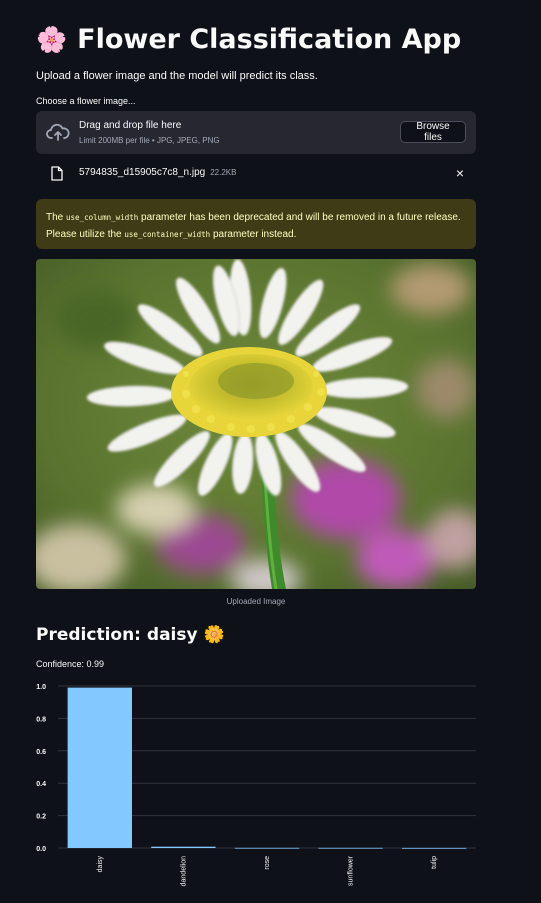 This screenshot has width=541, height=903. What do you see at coordinates (52, 39) in the screenshot?
I see `cherry-blossom-icon: 🌸` at bounding box center [52, 39].